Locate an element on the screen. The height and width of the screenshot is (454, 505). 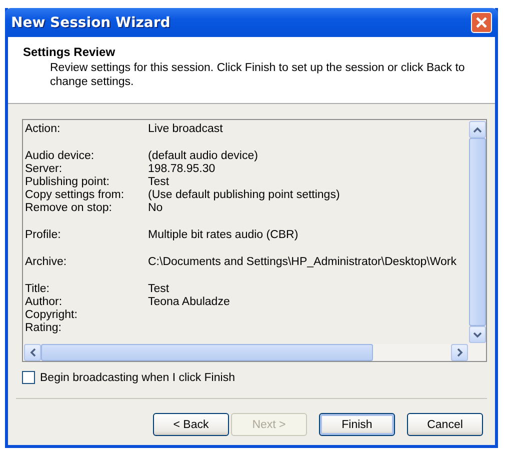
wizard-button: Finish is located at coordinates (357, 424).